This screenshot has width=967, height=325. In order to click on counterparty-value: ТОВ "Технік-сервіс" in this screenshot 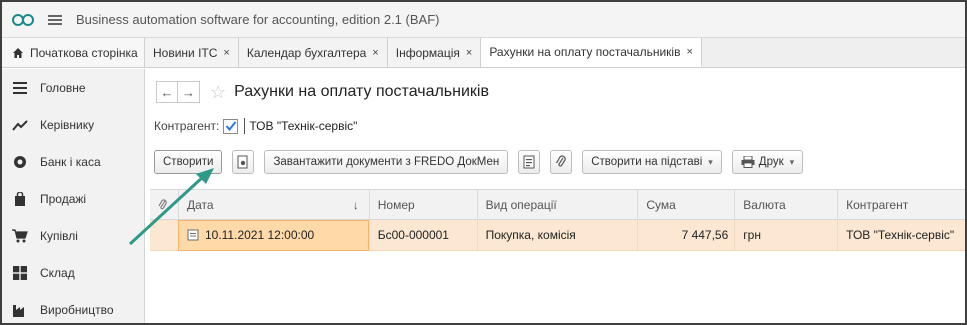, I will do `click(900, 235)`.